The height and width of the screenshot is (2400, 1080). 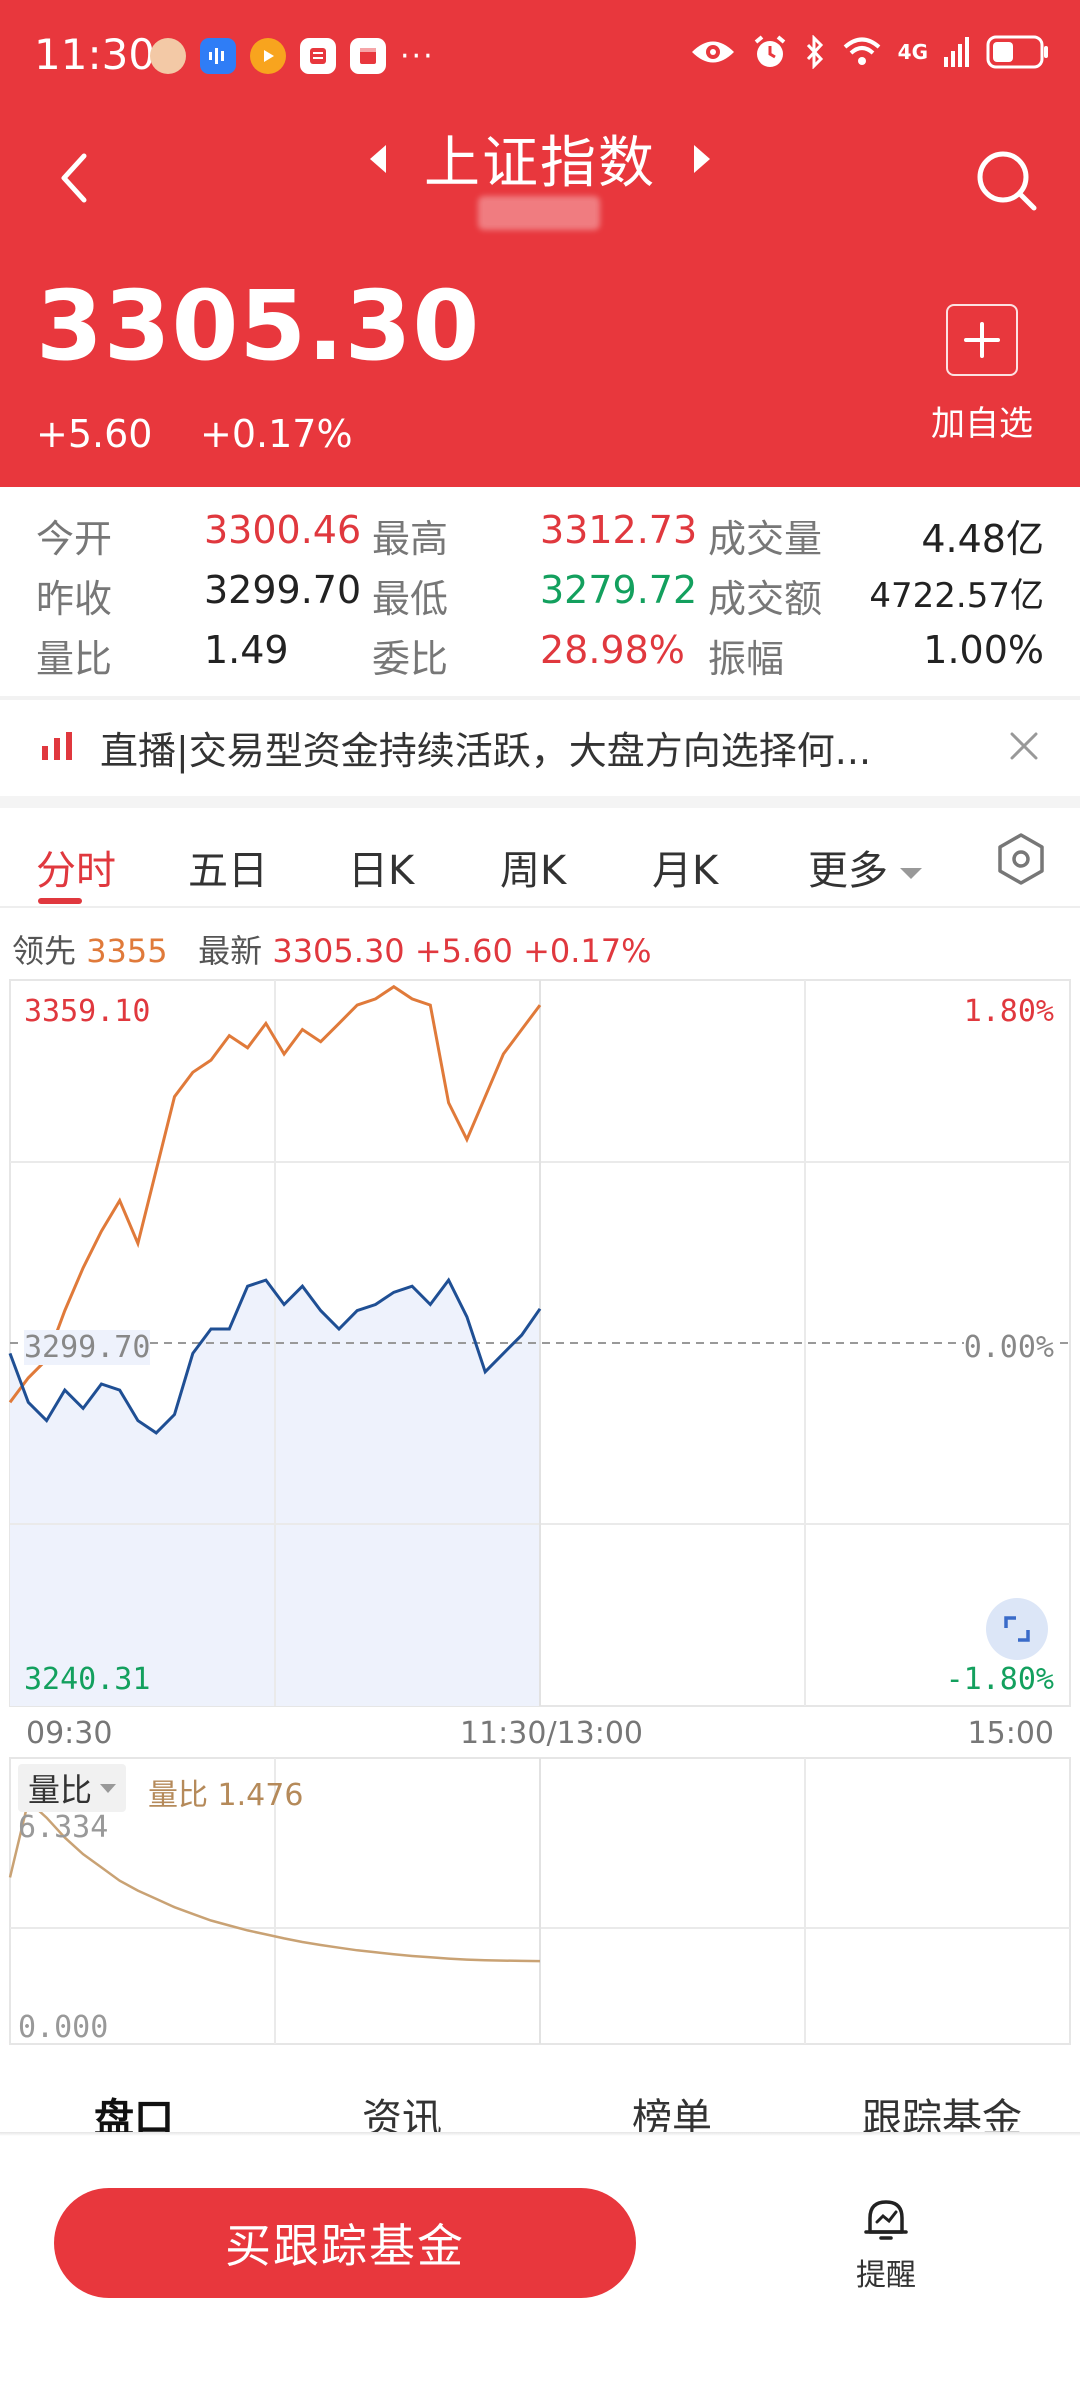 I want to click on latest-change: +5.60, so click(x=463, y=951).